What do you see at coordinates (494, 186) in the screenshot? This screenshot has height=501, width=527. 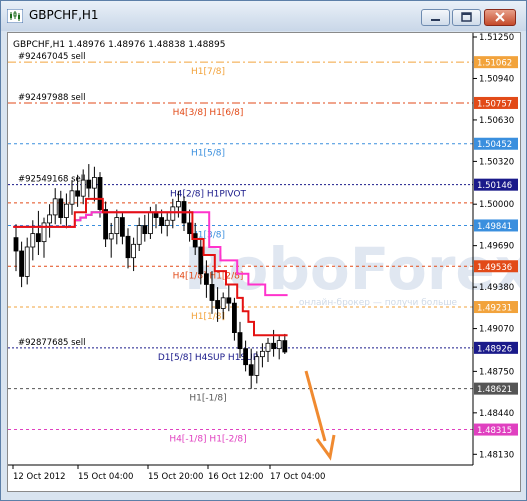 I see `price-badge-text: 1.50146` at bounding box center [494, 186].